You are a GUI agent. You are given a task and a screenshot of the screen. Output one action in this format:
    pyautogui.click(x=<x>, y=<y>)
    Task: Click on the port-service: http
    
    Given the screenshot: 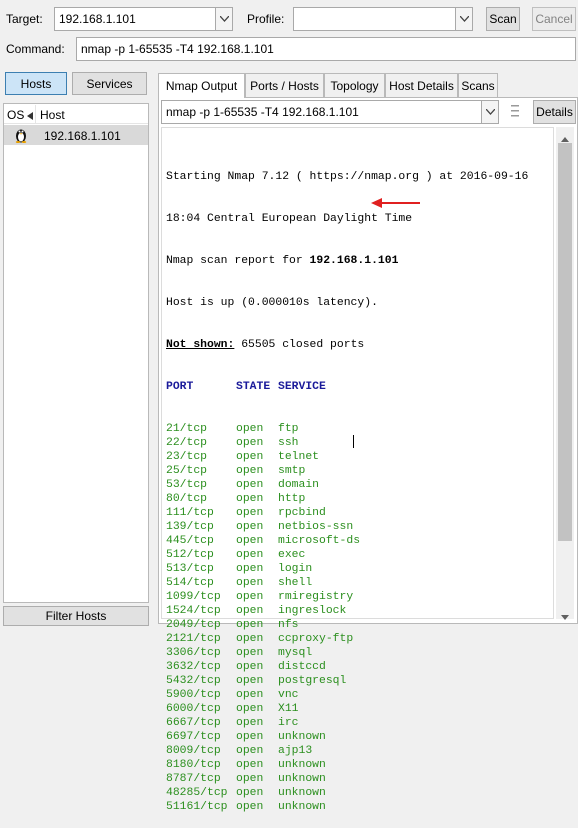 What is the action you would take?
    pyautogui.click(x=292, y=499)
    